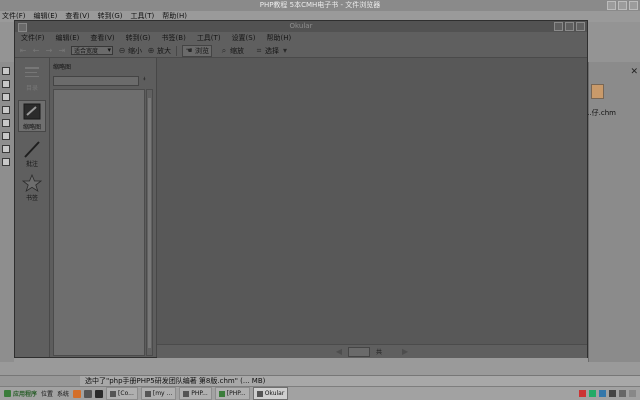 The height and width of the screenshot is (400, 640). I want to click on file-label: ...仔.chm, so click(600, 113).